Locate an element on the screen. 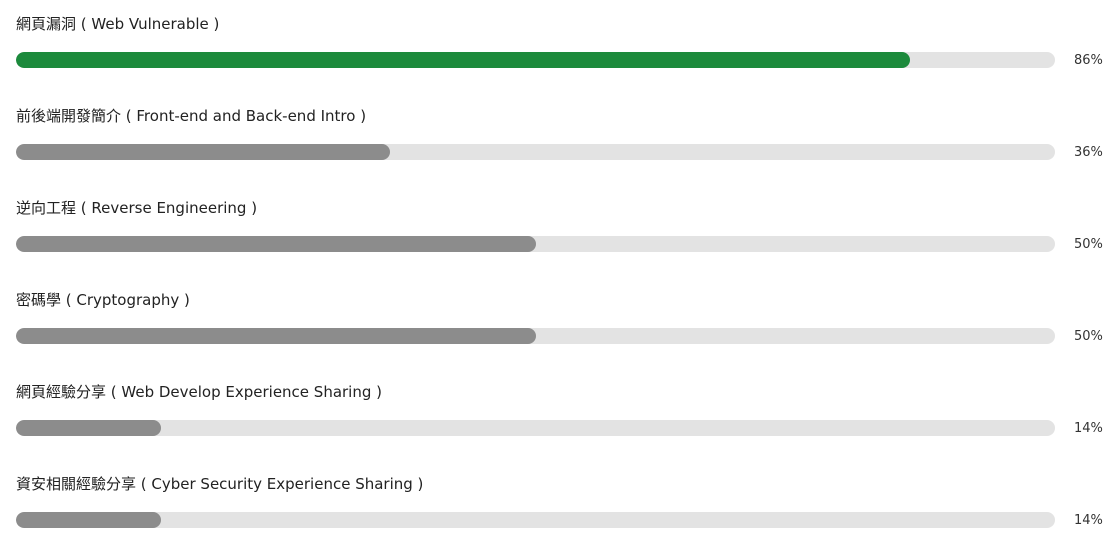  progress-percent: 86% is located at coordinates (1088, 60).